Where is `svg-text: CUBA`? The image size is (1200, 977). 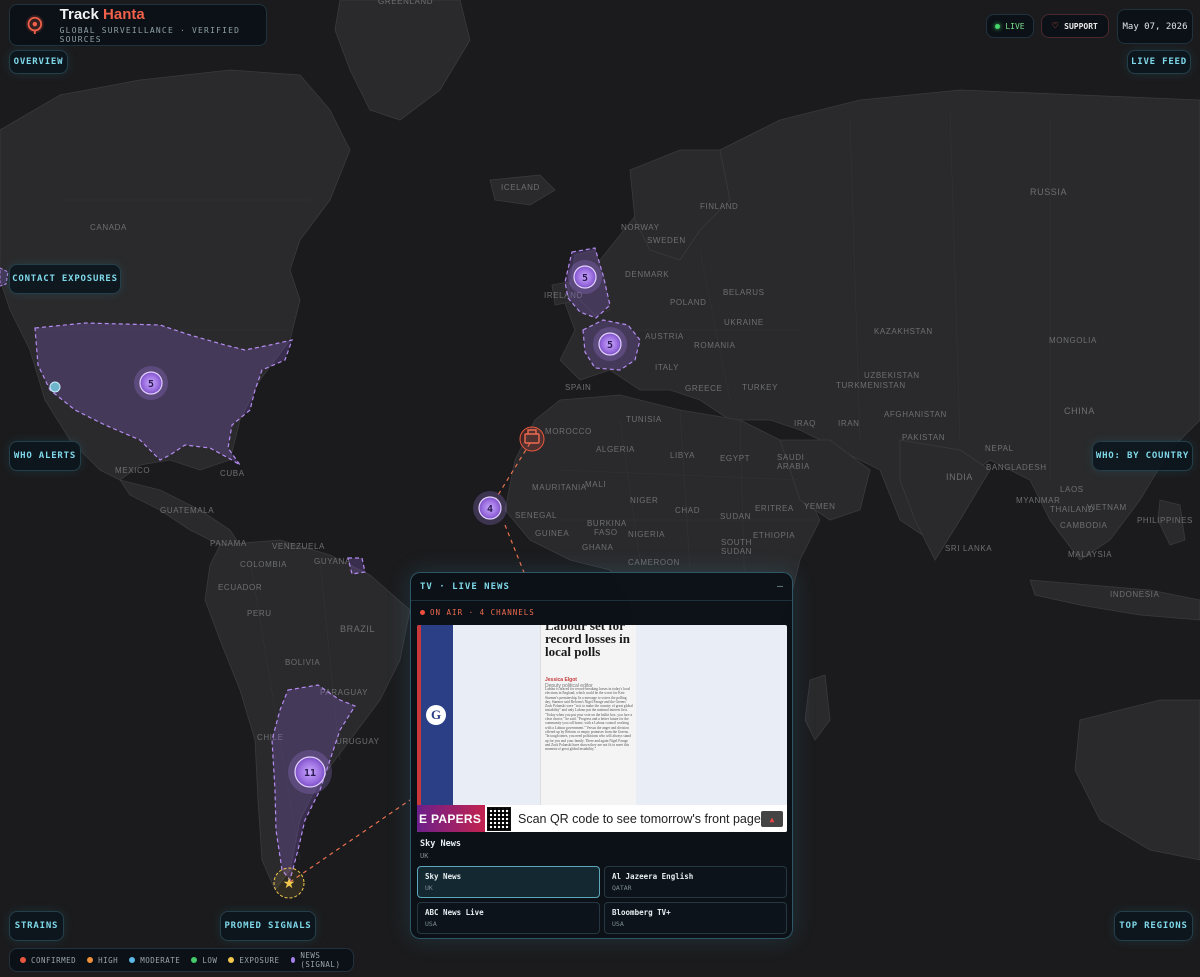 svg-text: CUBA is located at coordinates (232, 473).